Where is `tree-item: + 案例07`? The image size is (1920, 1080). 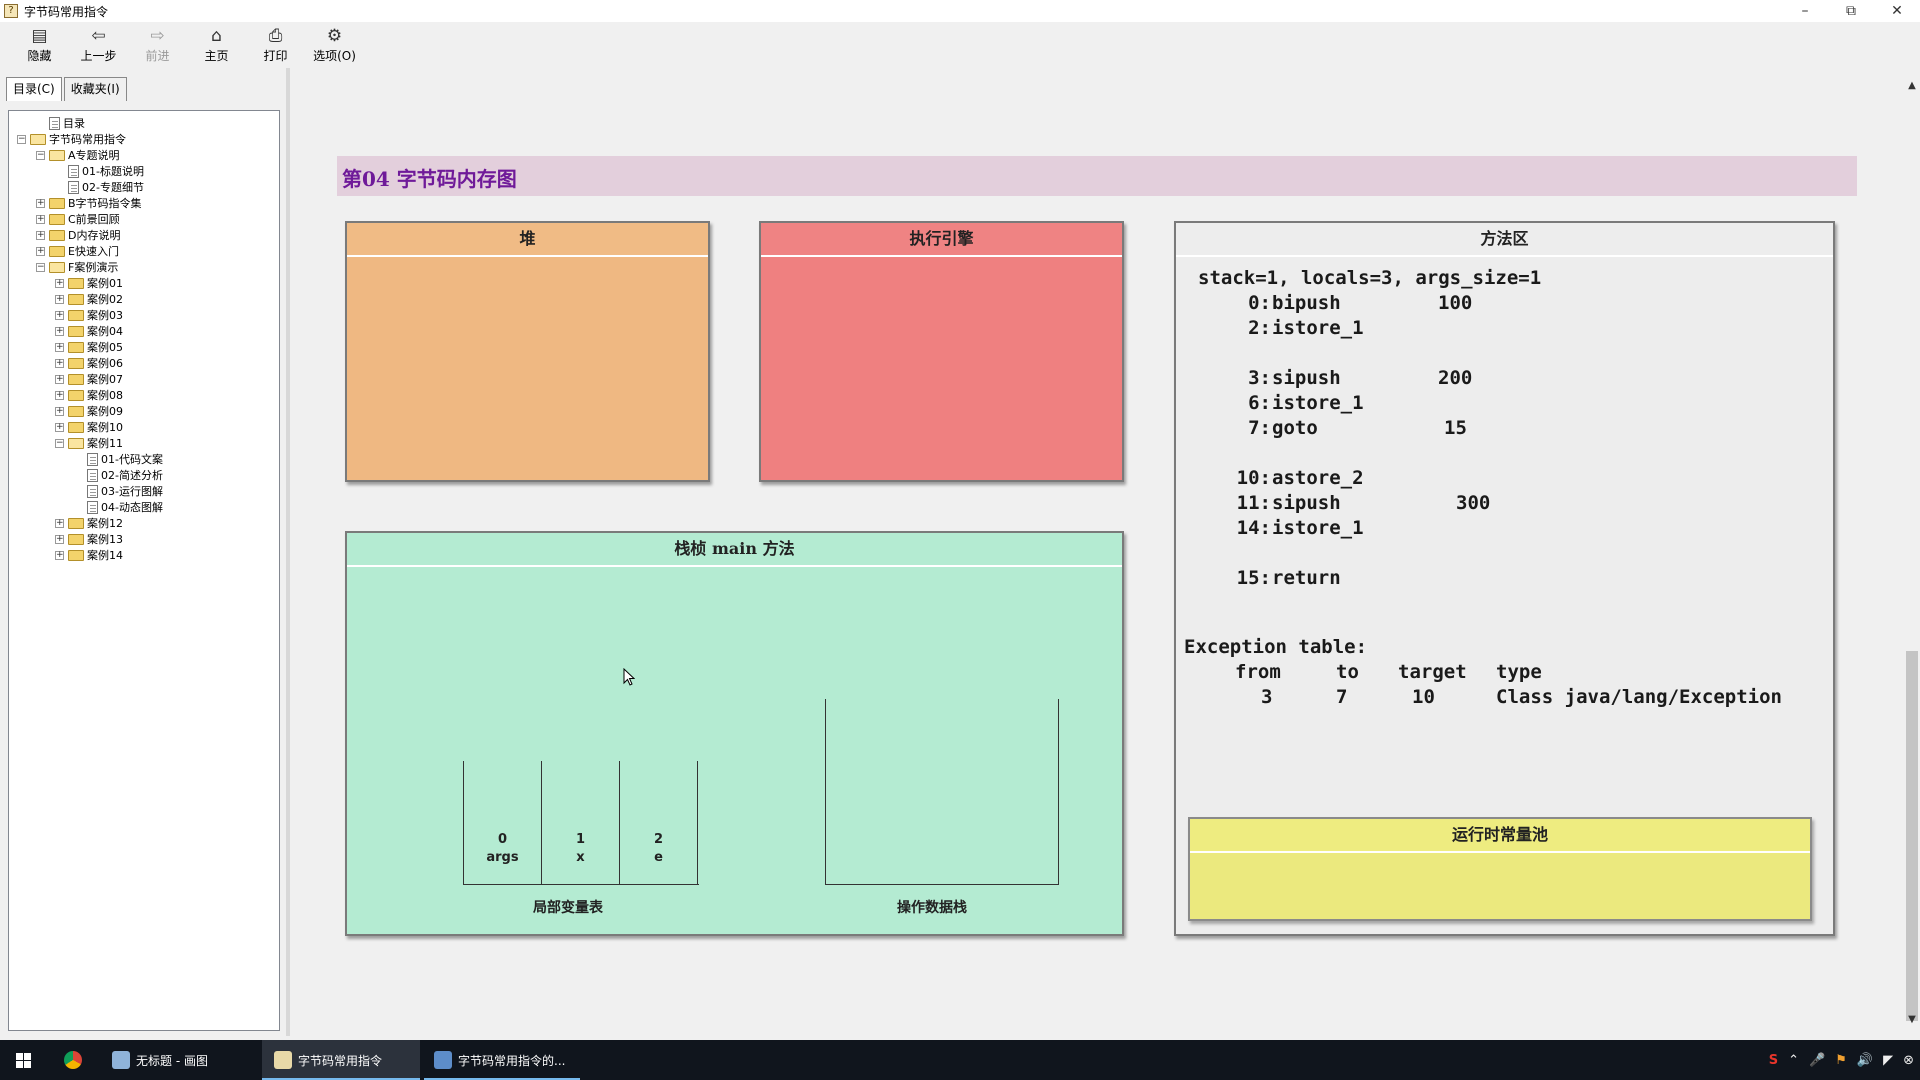 tree-item: + 案例07 is located at coordinates (144, 379).